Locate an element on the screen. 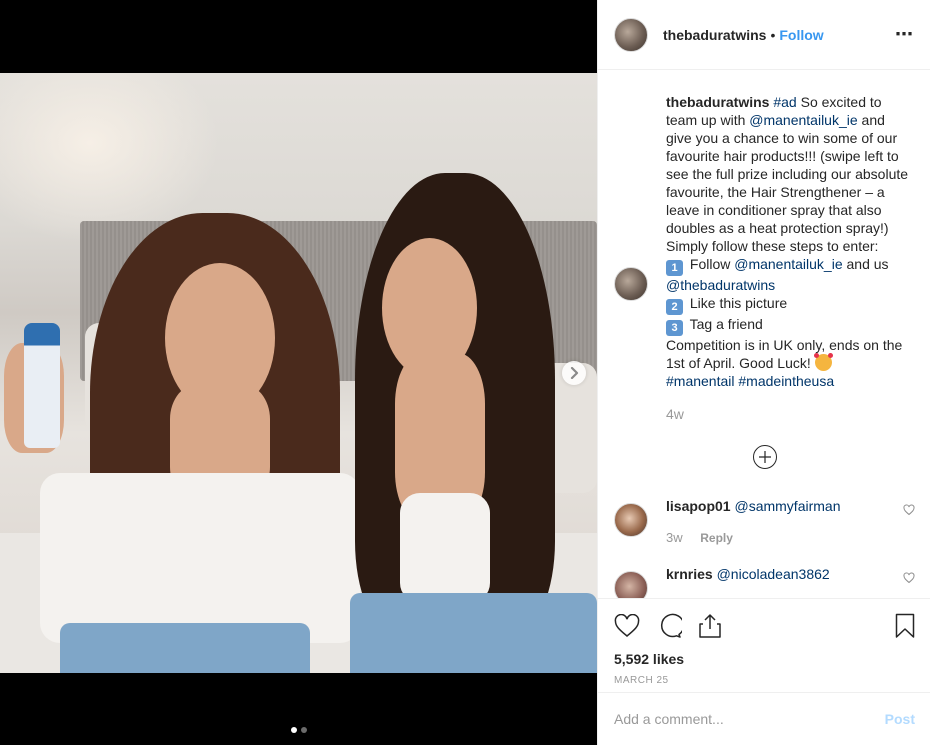 Image resolution: width=930 pixels, height=745 pixels. keycap-1-icon: 1 is located at coordinates (674, 268).